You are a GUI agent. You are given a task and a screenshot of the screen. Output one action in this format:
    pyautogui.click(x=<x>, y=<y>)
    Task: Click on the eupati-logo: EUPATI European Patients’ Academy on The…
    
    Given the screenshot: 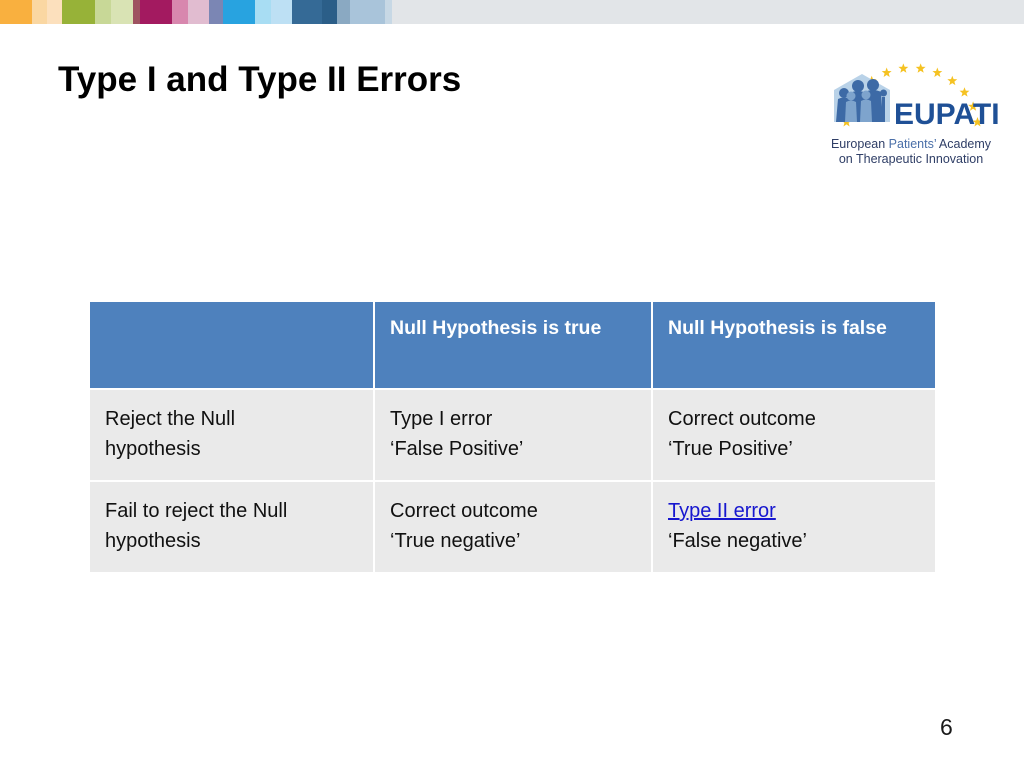 What is the action you would take?
    pyautogui.click(x=911, y=111)
    